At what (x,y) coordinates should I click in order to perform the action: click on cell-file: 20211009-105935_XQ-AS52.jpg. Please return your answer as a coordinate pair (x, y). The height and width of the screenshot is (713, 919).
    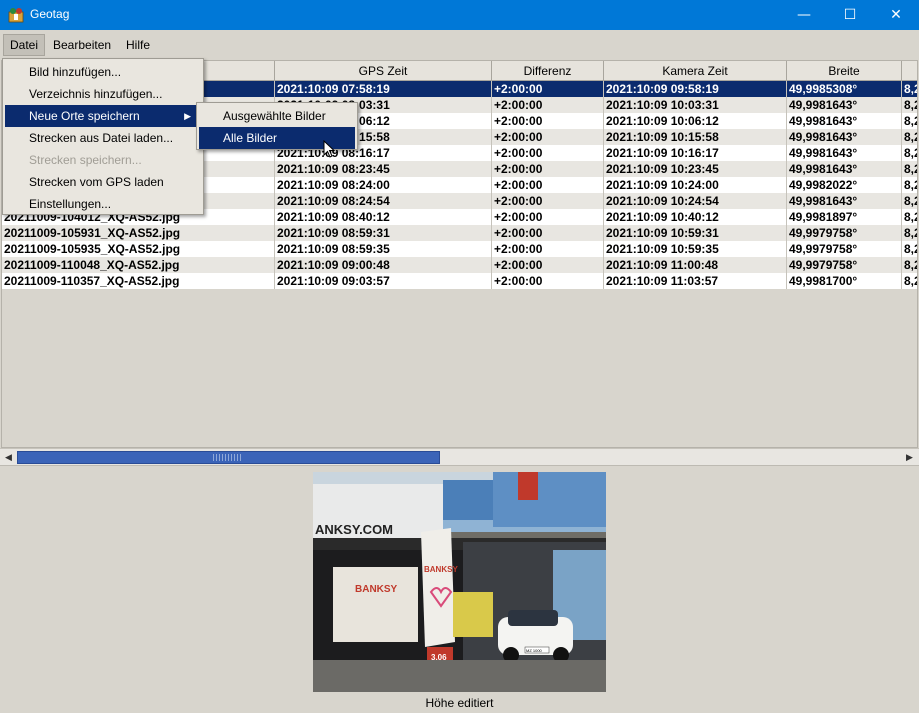
    Looking at the image, I should click on (138, 249).